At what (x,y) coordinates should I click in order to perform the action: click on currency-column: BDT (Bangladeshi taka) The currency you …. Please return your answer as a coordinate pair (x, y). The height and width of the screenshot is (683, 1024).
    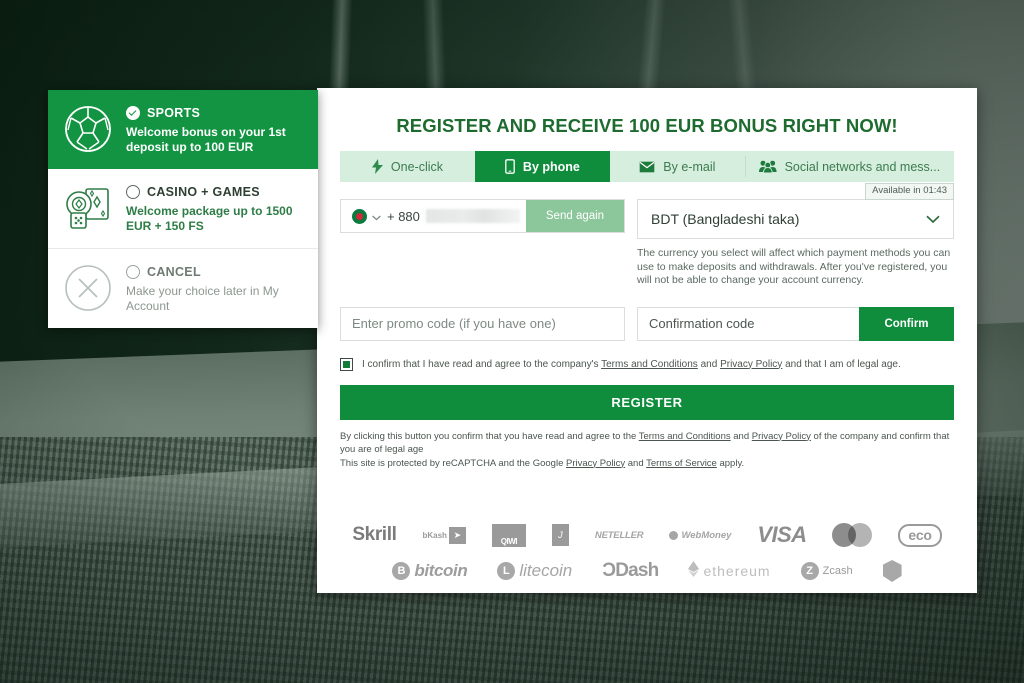
    Looking at the image, I should click on (795, 243).